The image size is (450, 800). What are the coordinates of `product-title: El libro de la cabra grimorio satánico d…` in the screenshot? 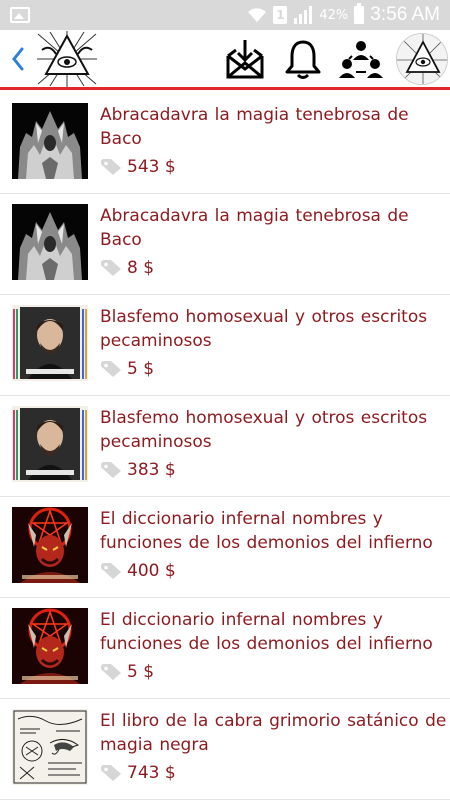 It's located at (275, 733).